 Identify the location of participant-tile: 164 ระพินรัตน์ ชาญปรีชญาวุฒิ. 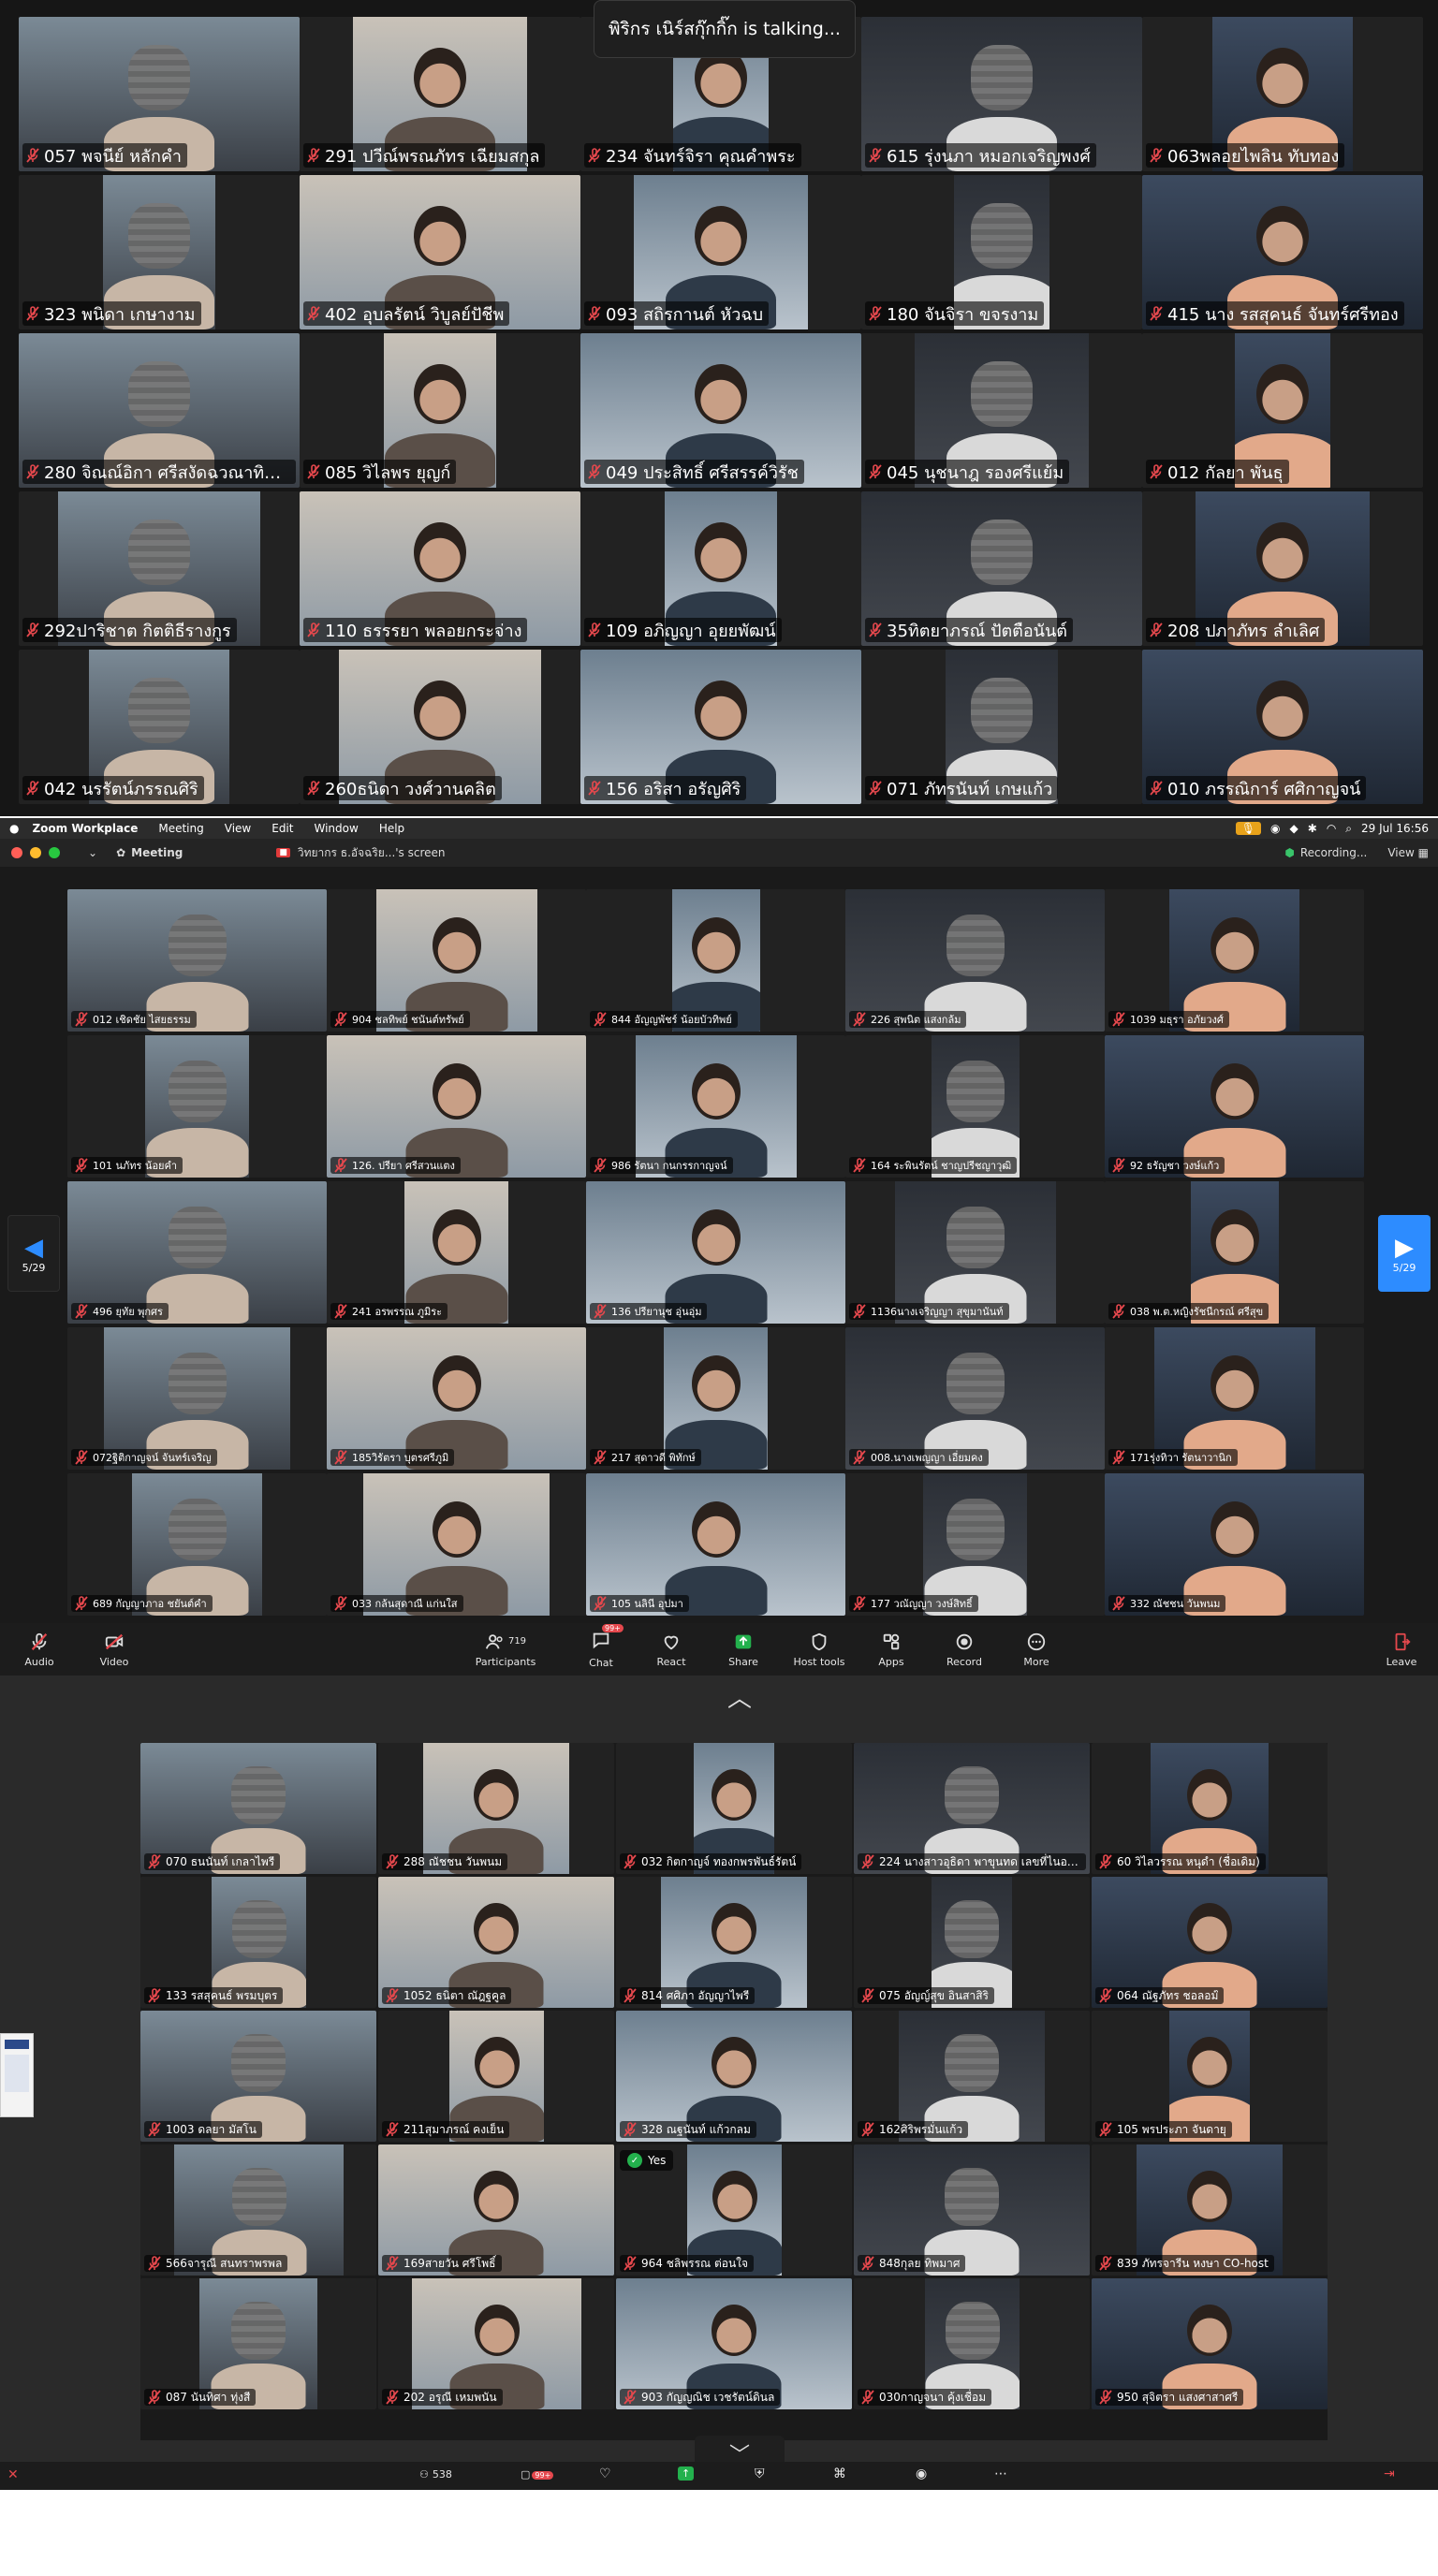
(975, 1106).